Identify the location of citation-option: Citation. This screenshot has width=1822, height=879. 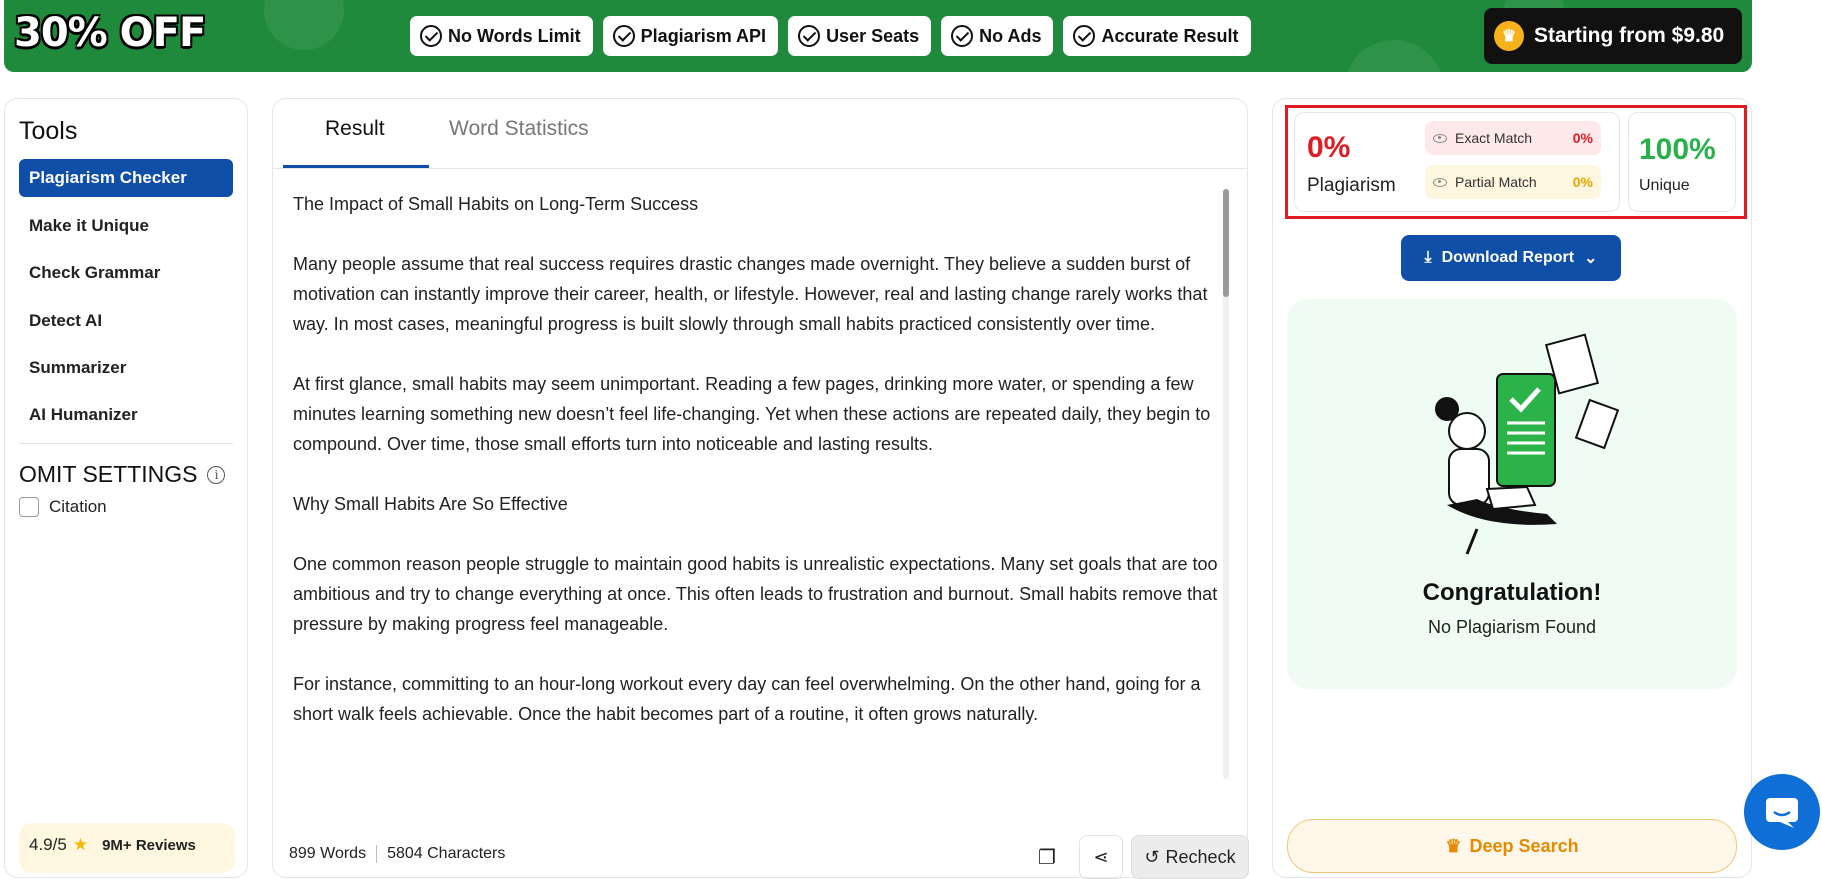
(63, 507).